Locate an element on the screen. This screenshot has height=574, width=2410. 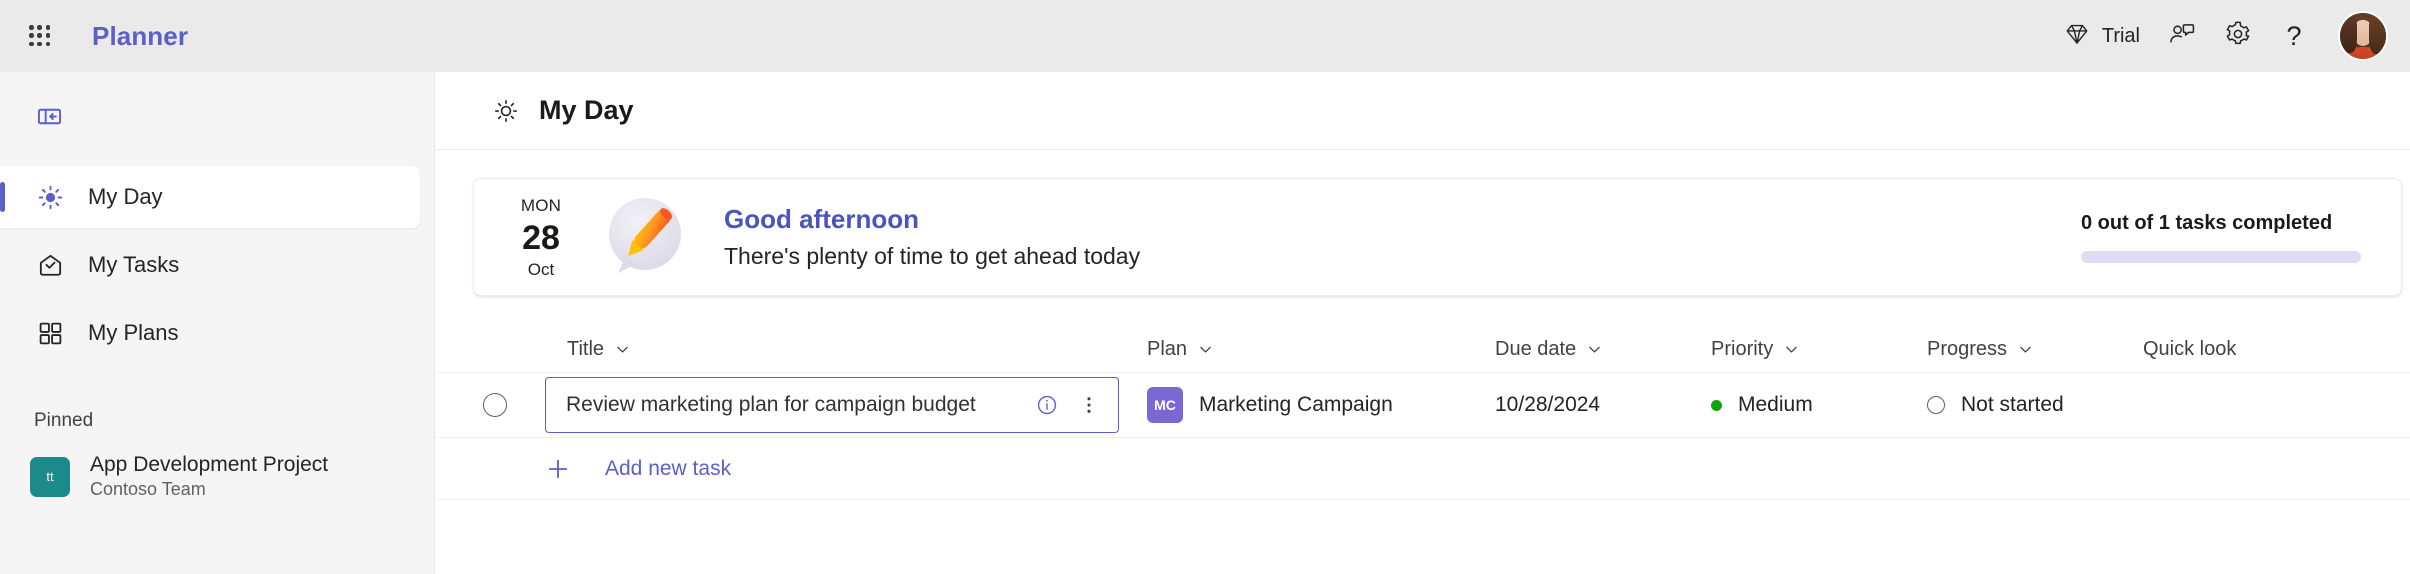
task-plan-content: MC Marketing Campaign is located at coordinates (1299, 405).